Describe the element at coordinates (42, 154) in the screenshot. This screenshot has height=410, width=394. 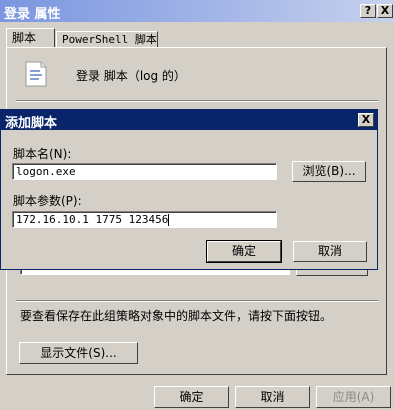
I see `script-name-label: 脚本名(N):` at that location.